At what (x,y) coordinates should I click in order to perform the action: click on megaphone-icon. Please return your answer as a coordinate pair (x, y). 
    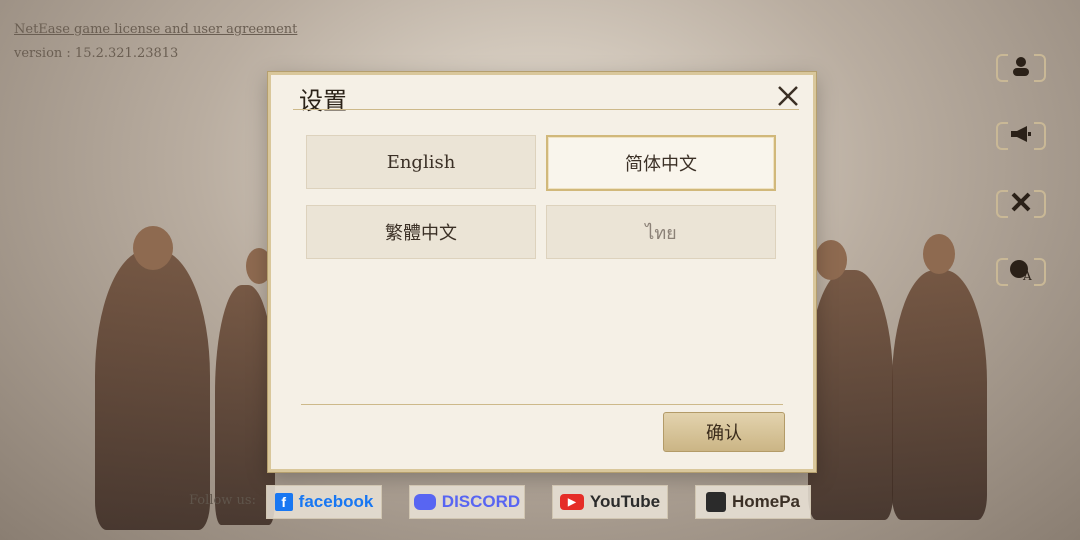
    Looking at the image, I should click on (1021, 134).